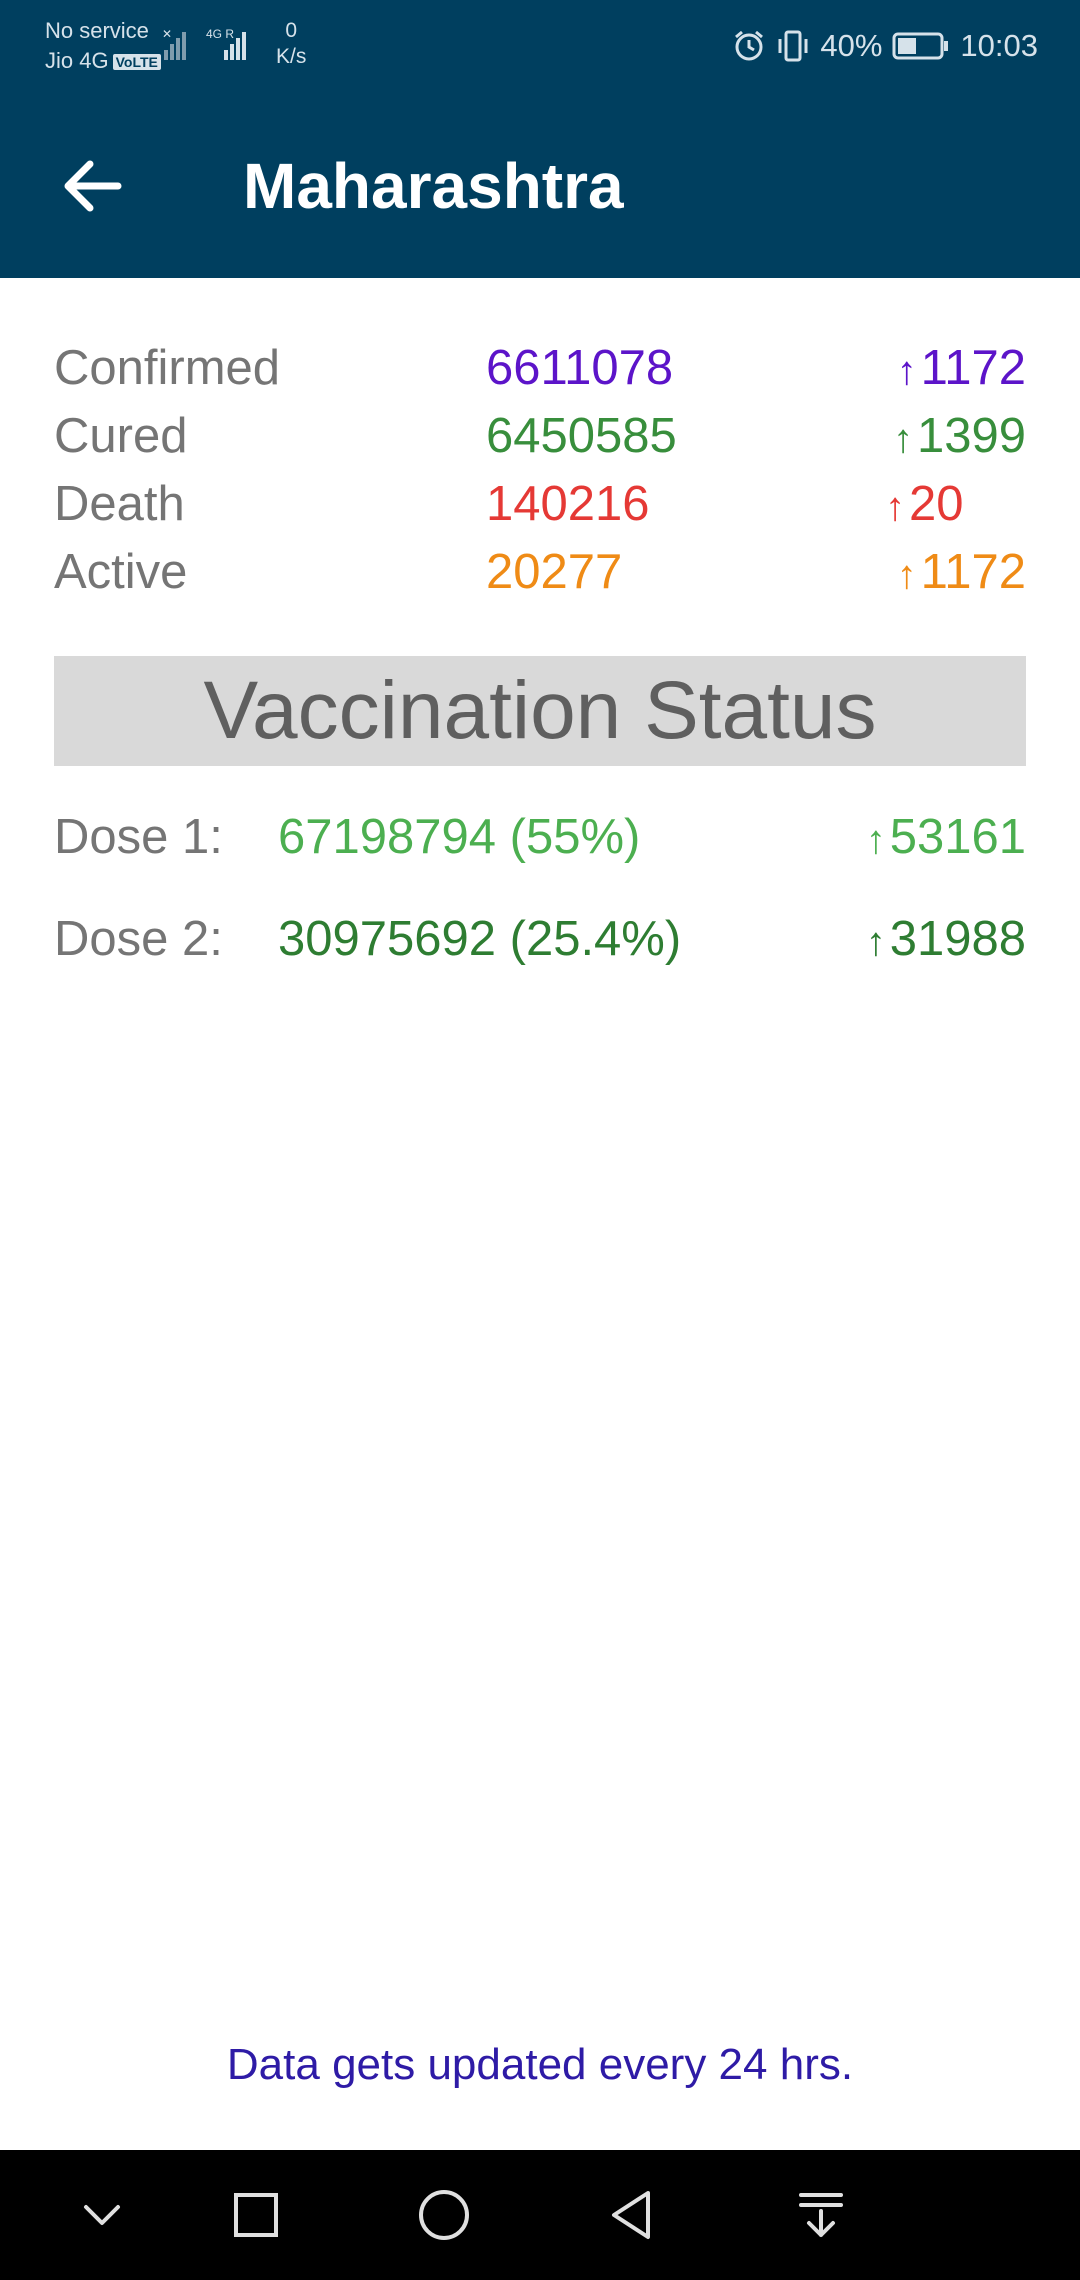  Describe the element at coordinates (936, 504) in the screenshot. I see `stat-delta-value: 20` at that location.